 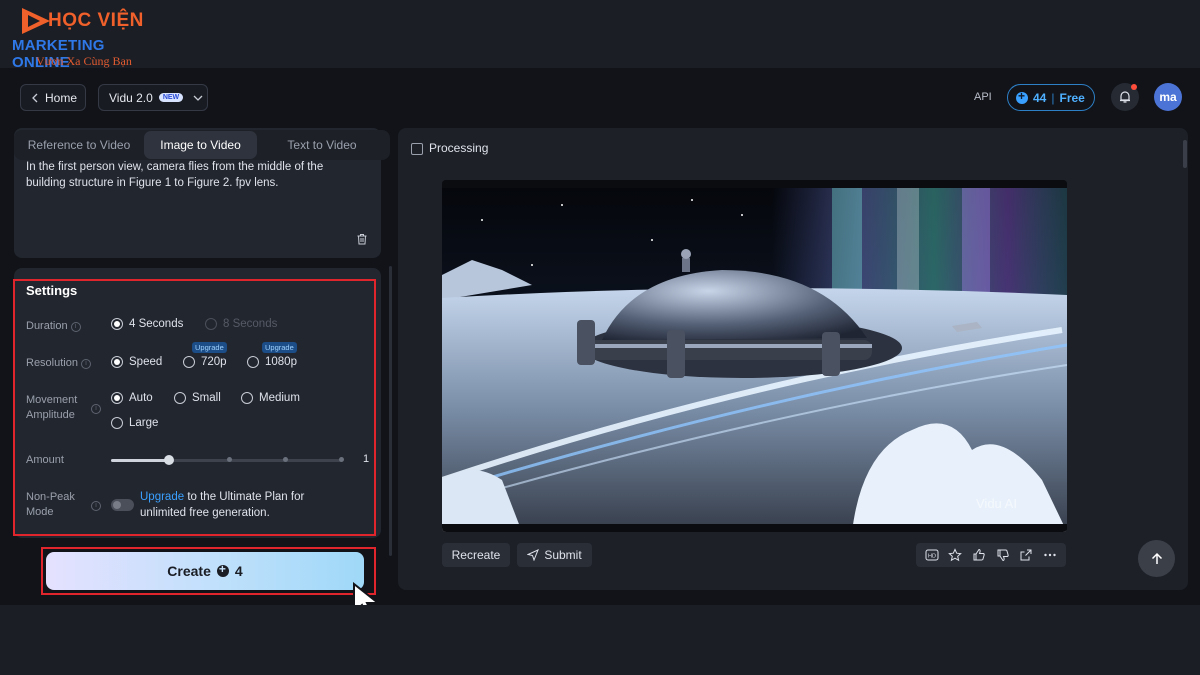 What do you see at coordinates (417, 149) in the screenshot?
I see `processing-checkbox` at bounding box center [417, 149].